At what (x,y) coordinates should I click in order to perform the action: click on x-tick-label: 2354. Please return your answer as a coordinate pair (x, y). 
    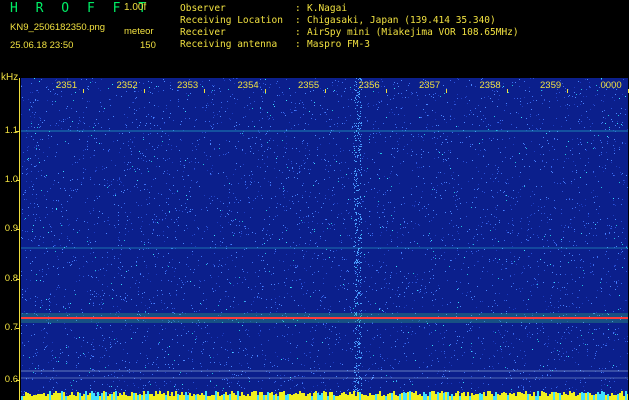
    Looking at the image, I should click on (248, 85).